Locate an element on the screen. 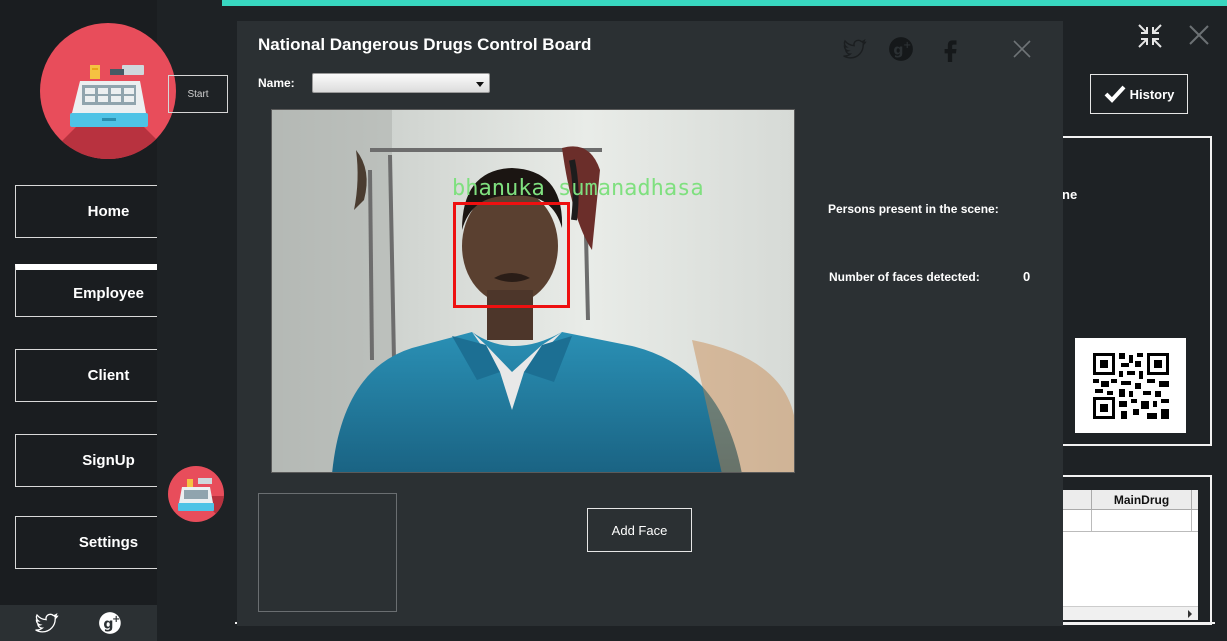 Image resolution: width=1227 pixels, height=641 pixels. sidebar-footer: g + is located at coordinates (78, 623).